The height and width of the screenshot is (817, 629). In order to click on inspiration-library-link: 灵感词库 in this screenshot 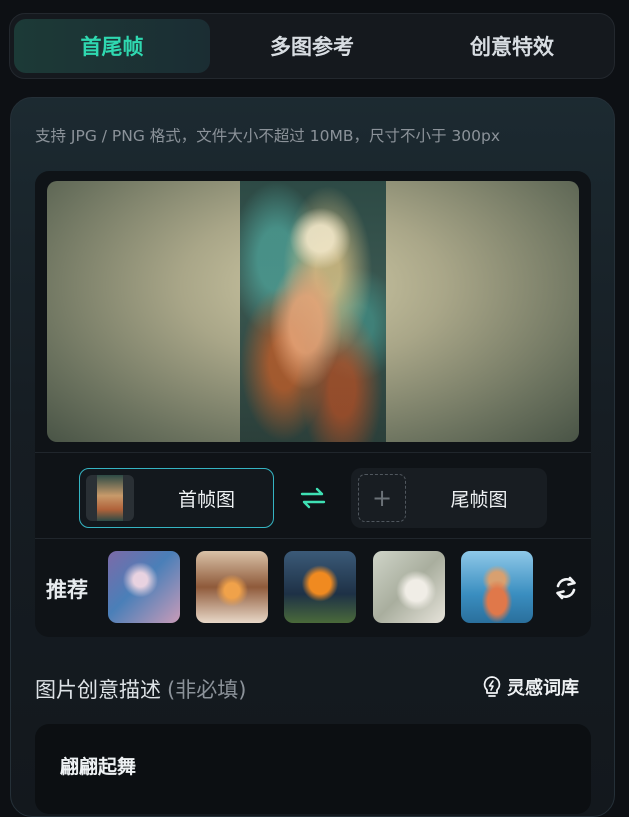, I will do `click(530, 687)`.